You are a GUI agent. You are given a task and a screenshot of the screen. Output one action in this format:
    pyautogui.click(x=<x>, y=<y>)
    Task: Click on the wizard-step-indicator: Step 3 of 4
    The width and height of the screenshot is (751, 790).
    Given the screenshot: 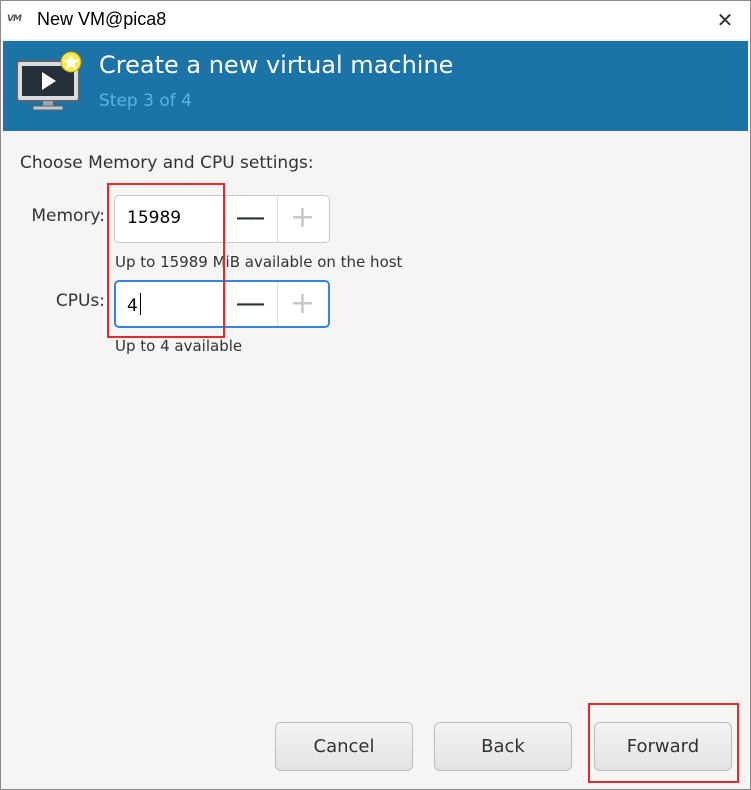 What is the action you would take?
    pyautogui.click(x=145, y=101)
    